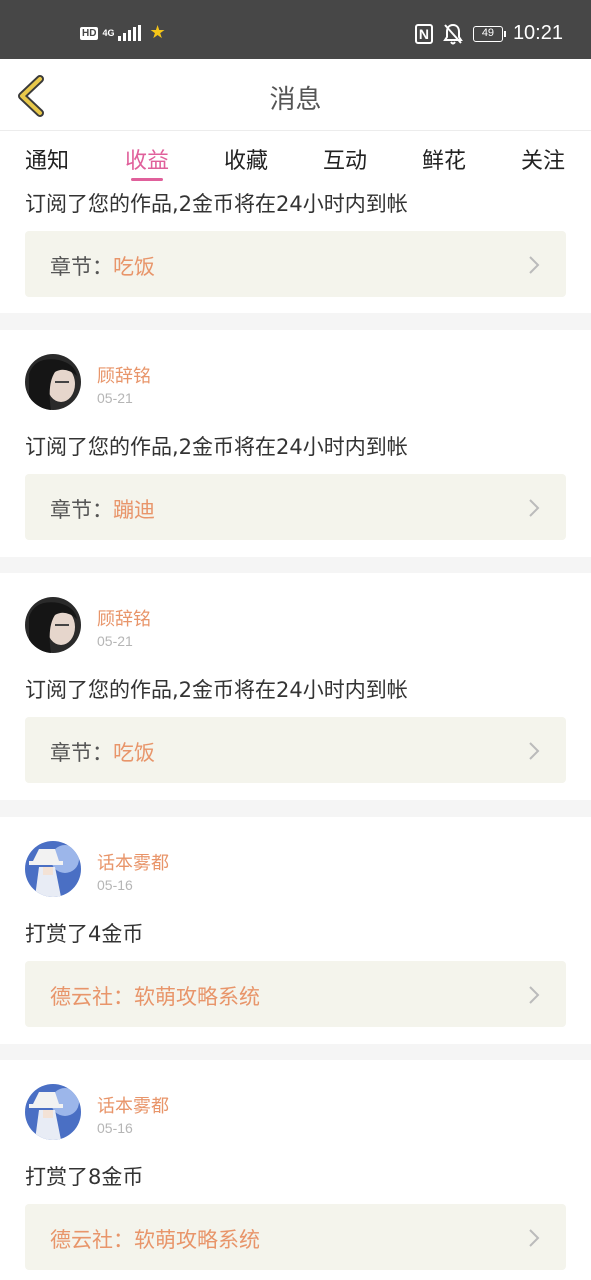 This screenshot has height=1280, width=591. What do you see at coordinates (130, 33) in the screenshot?
I see `signal-icon` at bounding box center [130, 33].